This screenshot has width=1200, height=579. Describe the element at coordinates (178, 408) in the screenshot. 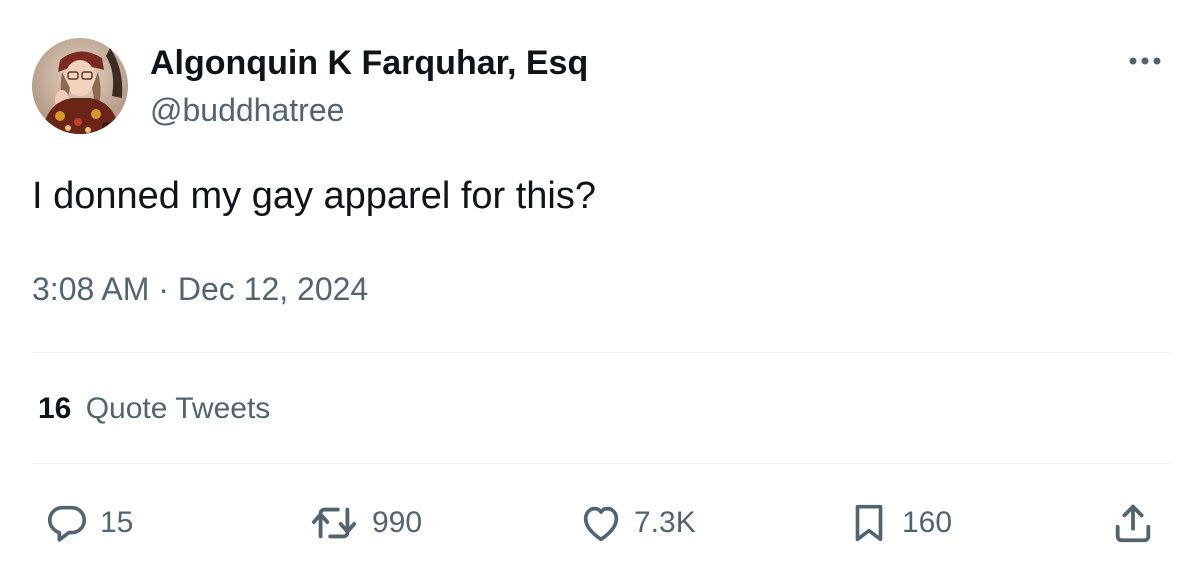

I see `quote-tweets-label: Quote Tweets` at that location.